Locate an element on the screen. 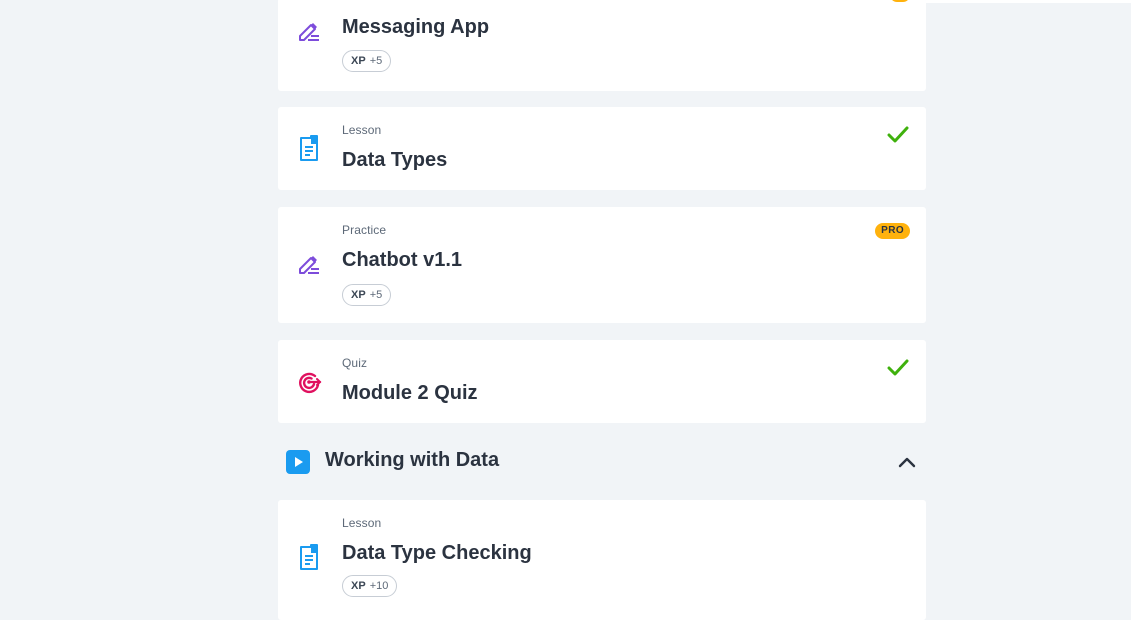 This screenshot has width=1131, height=620. practice-card-chatbot: Practice Chatbot v1.1 PRO XP +5 is located at coordinates (602, 265).